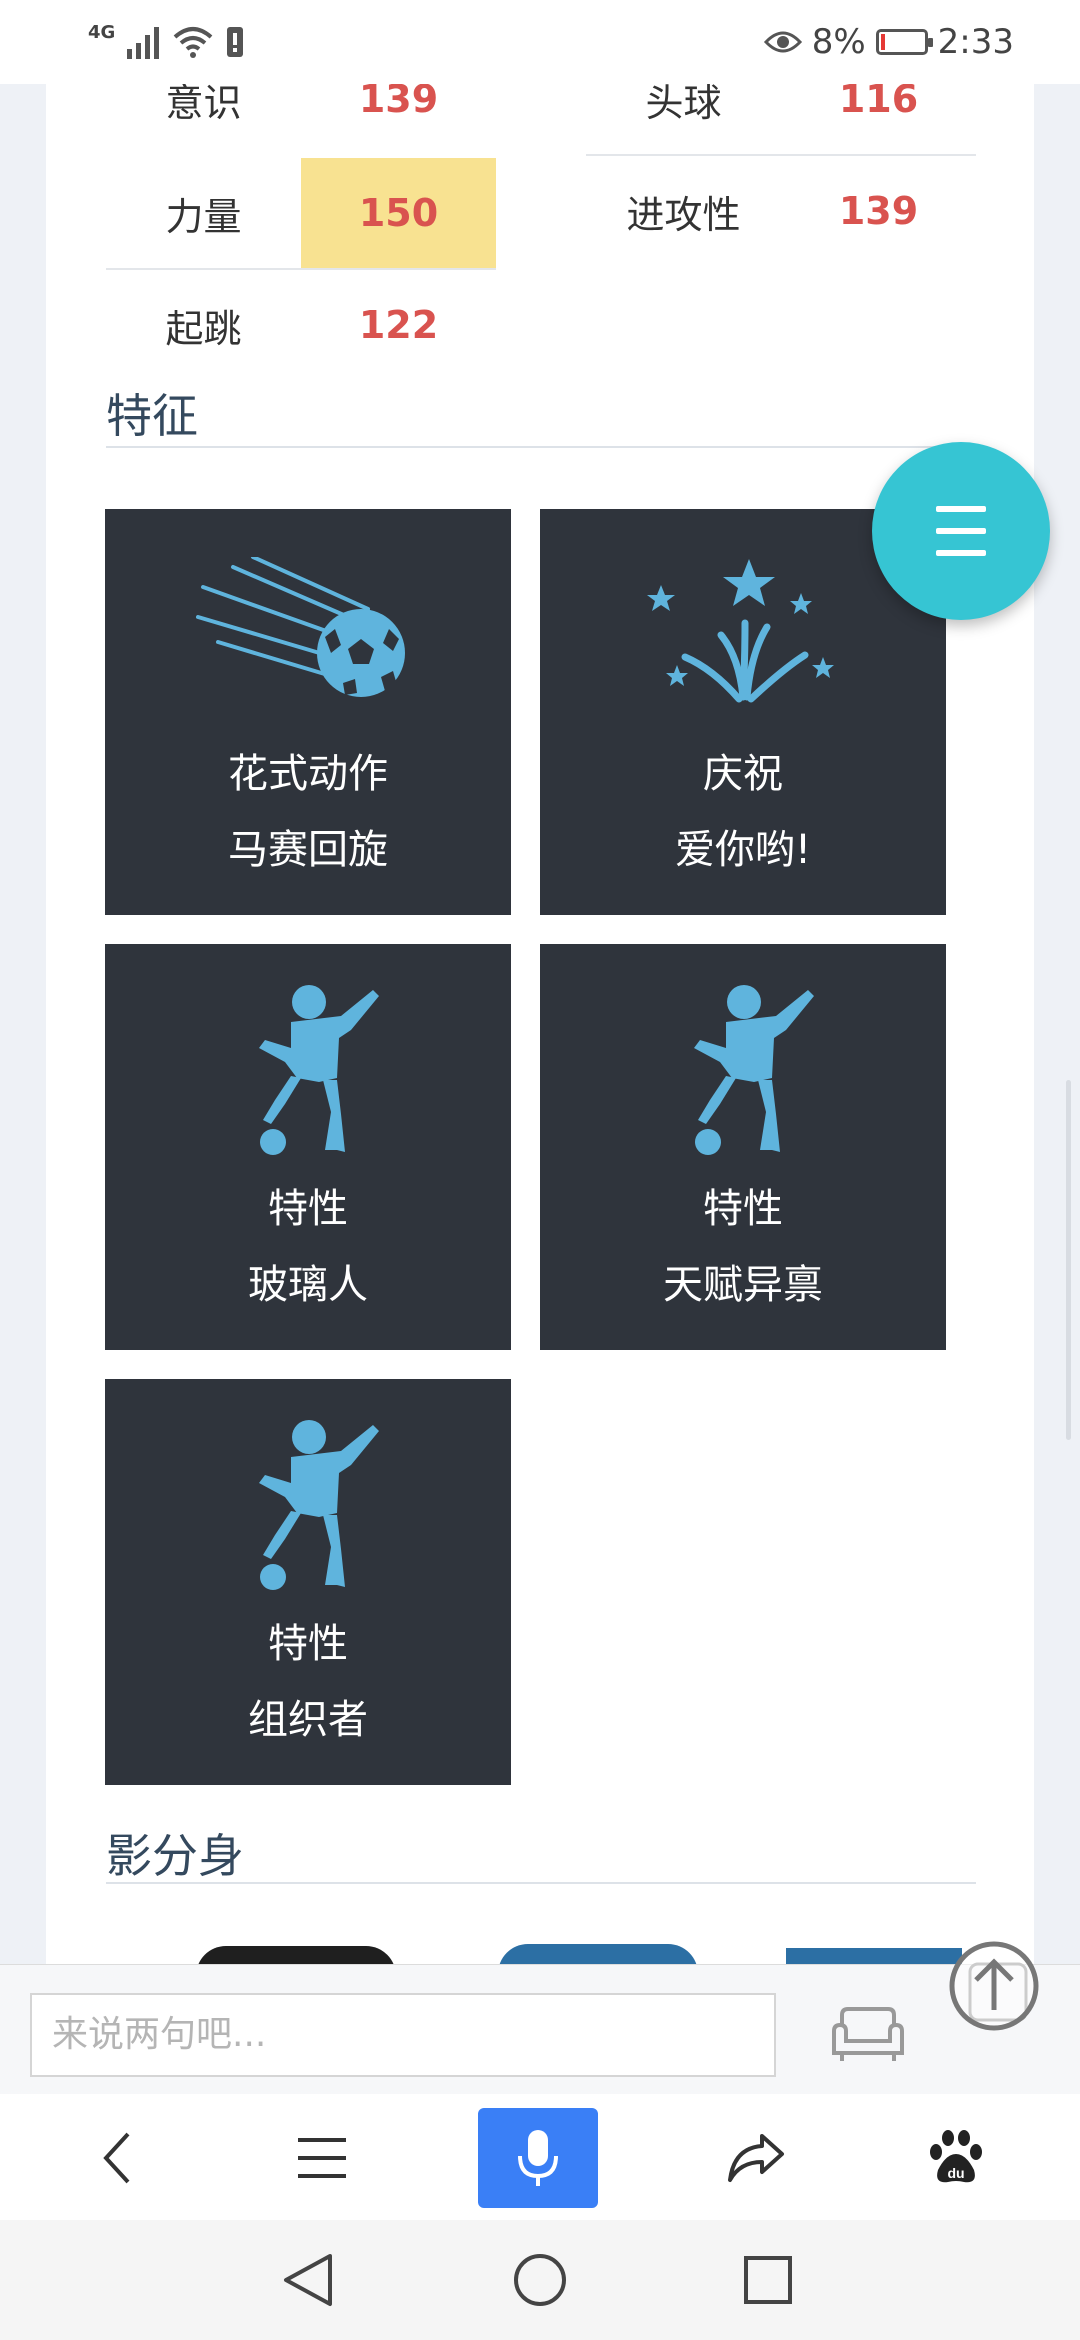  What do you see at coordinates (308, 850) in the screenshot?
I see `trait-name: 马赛回旋` at bounding box center [308, 850].